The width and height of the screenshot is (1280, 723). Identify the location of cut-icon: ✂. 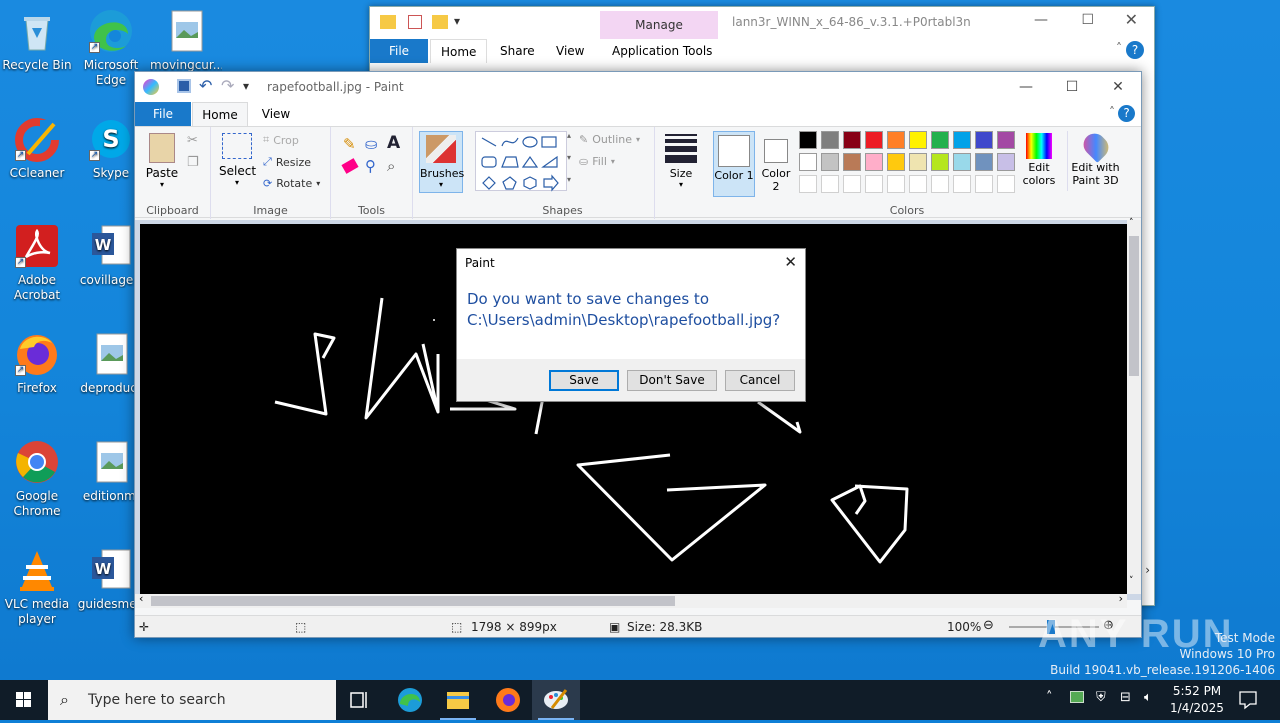
(192, 140).